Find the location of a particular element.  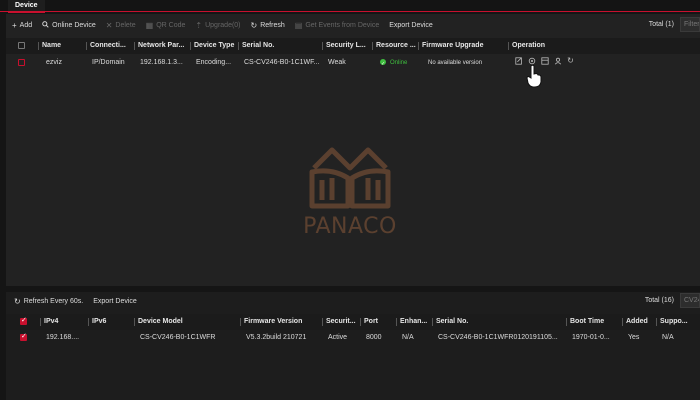

online-status-label: Online is located at coordinates (399, 63).